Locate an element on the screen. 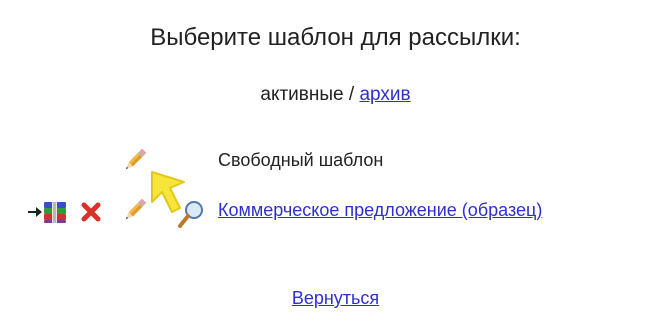 This screenshot has height=313, width=671. page-title: Выберите шаблон для рассылки: is located at coordinates (335, 37).